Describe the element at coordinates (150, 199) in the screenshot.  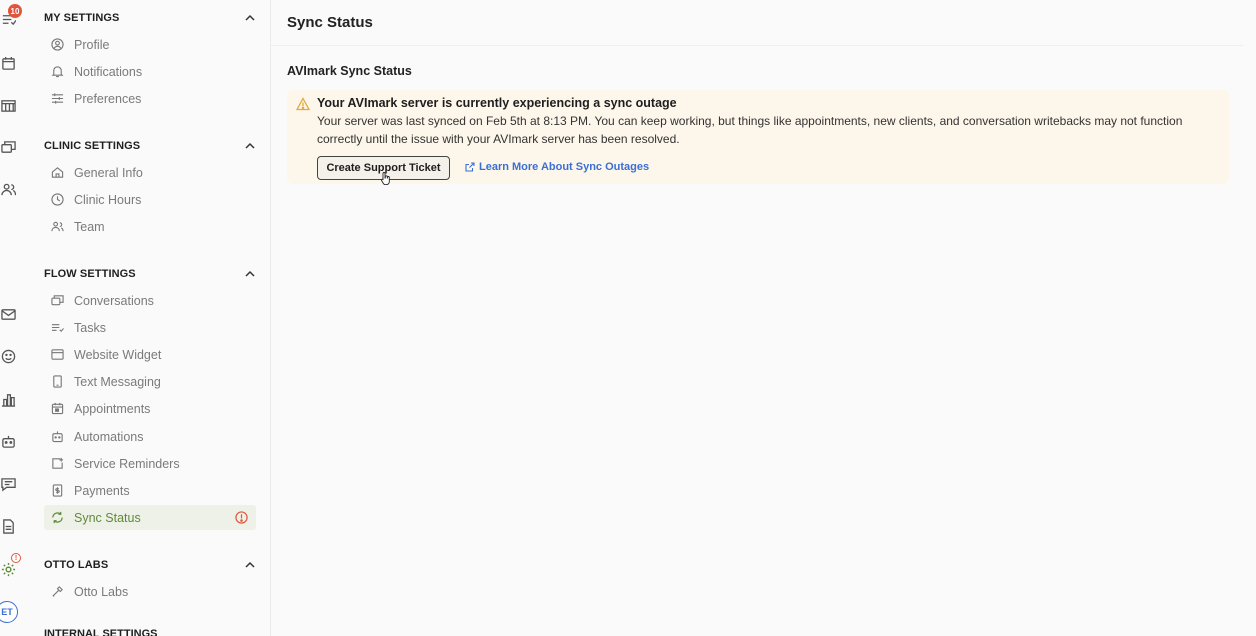
I see `sidebar-item-clinic-hours: Clinic Hours` at that location.